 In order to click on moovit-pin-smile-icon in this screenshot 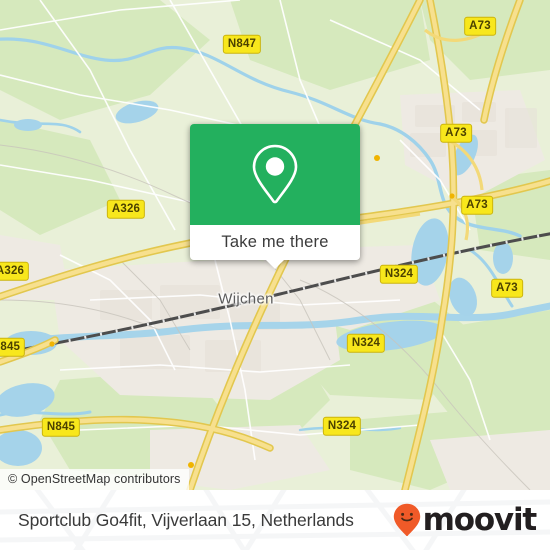, I will do `click(406, 520)`.